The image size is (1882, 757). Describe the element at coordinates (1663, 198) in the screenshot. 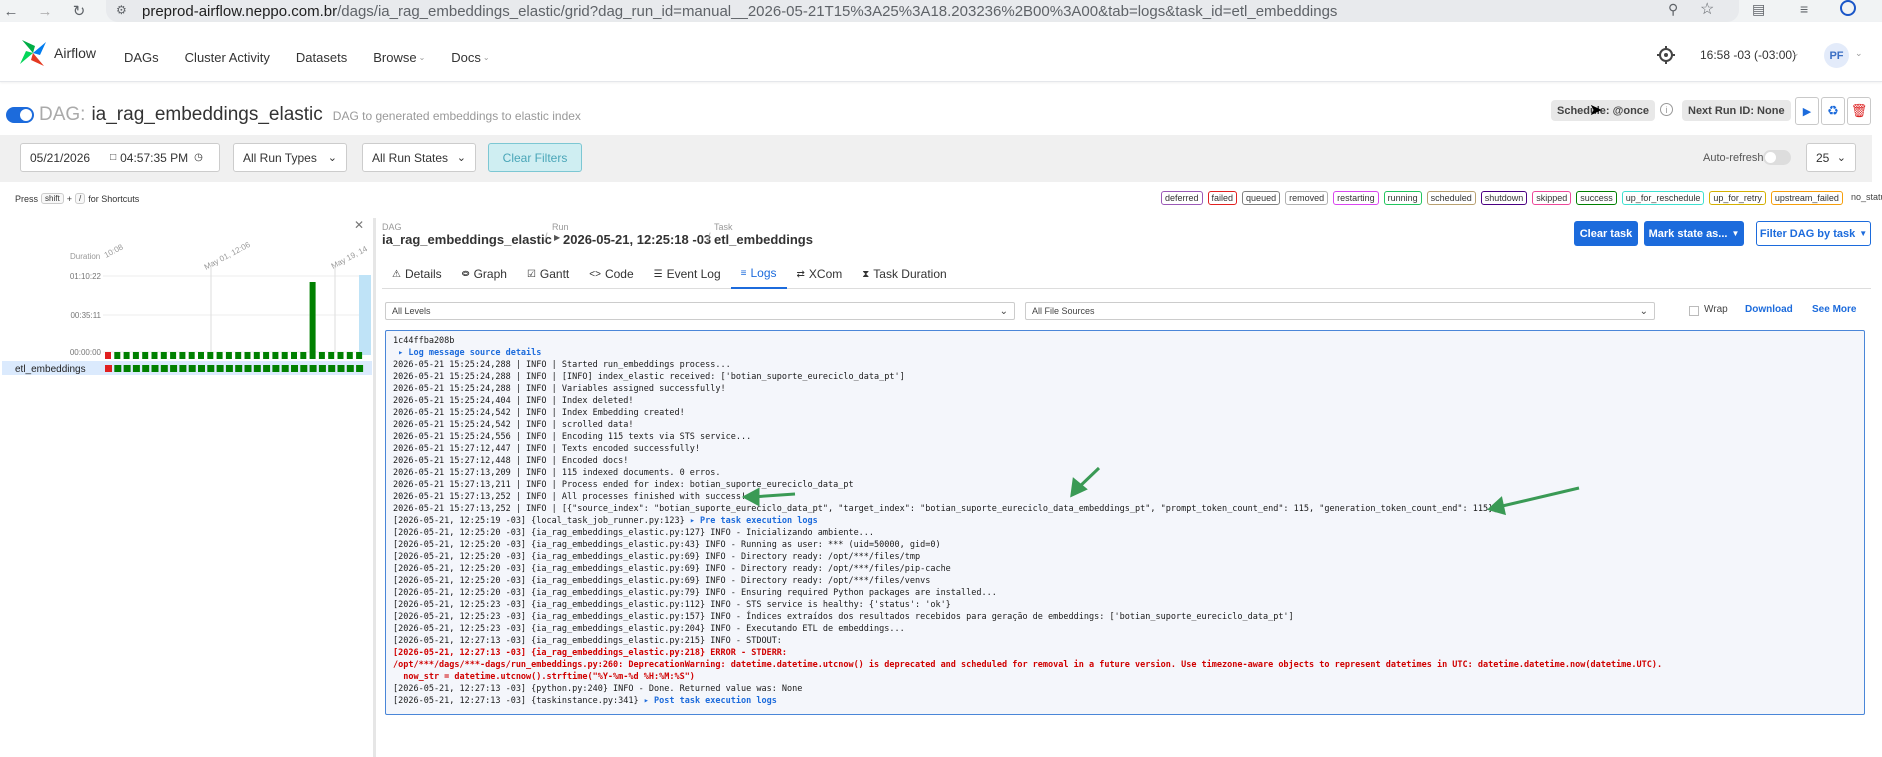

I see `legend-up-for-reschedule: up_for_reschedule` at that location.